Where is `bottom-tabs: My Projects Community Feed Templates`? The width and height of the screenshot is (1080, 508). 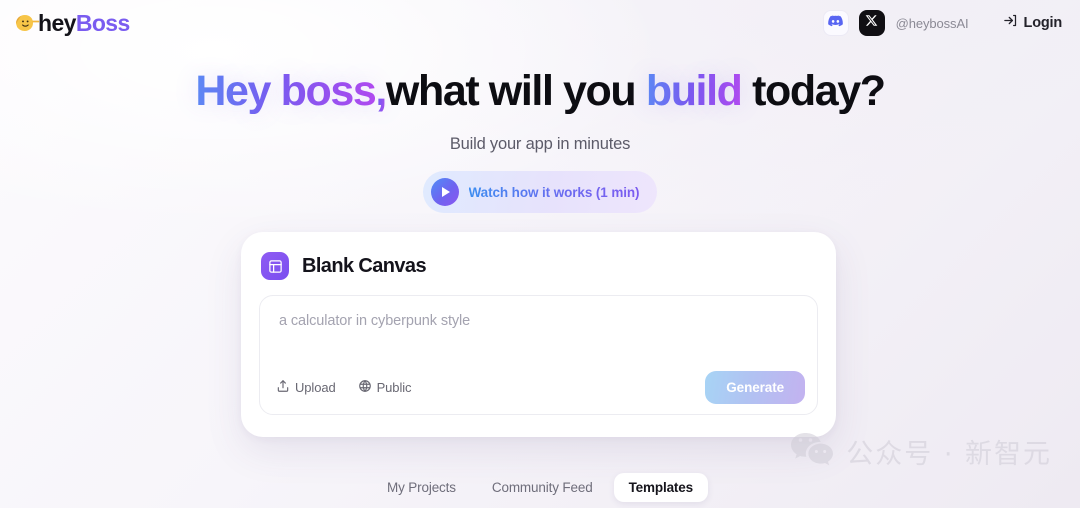 bottom-tabs: My Projects Community Feed Templates is located at coordinates (540, 487).